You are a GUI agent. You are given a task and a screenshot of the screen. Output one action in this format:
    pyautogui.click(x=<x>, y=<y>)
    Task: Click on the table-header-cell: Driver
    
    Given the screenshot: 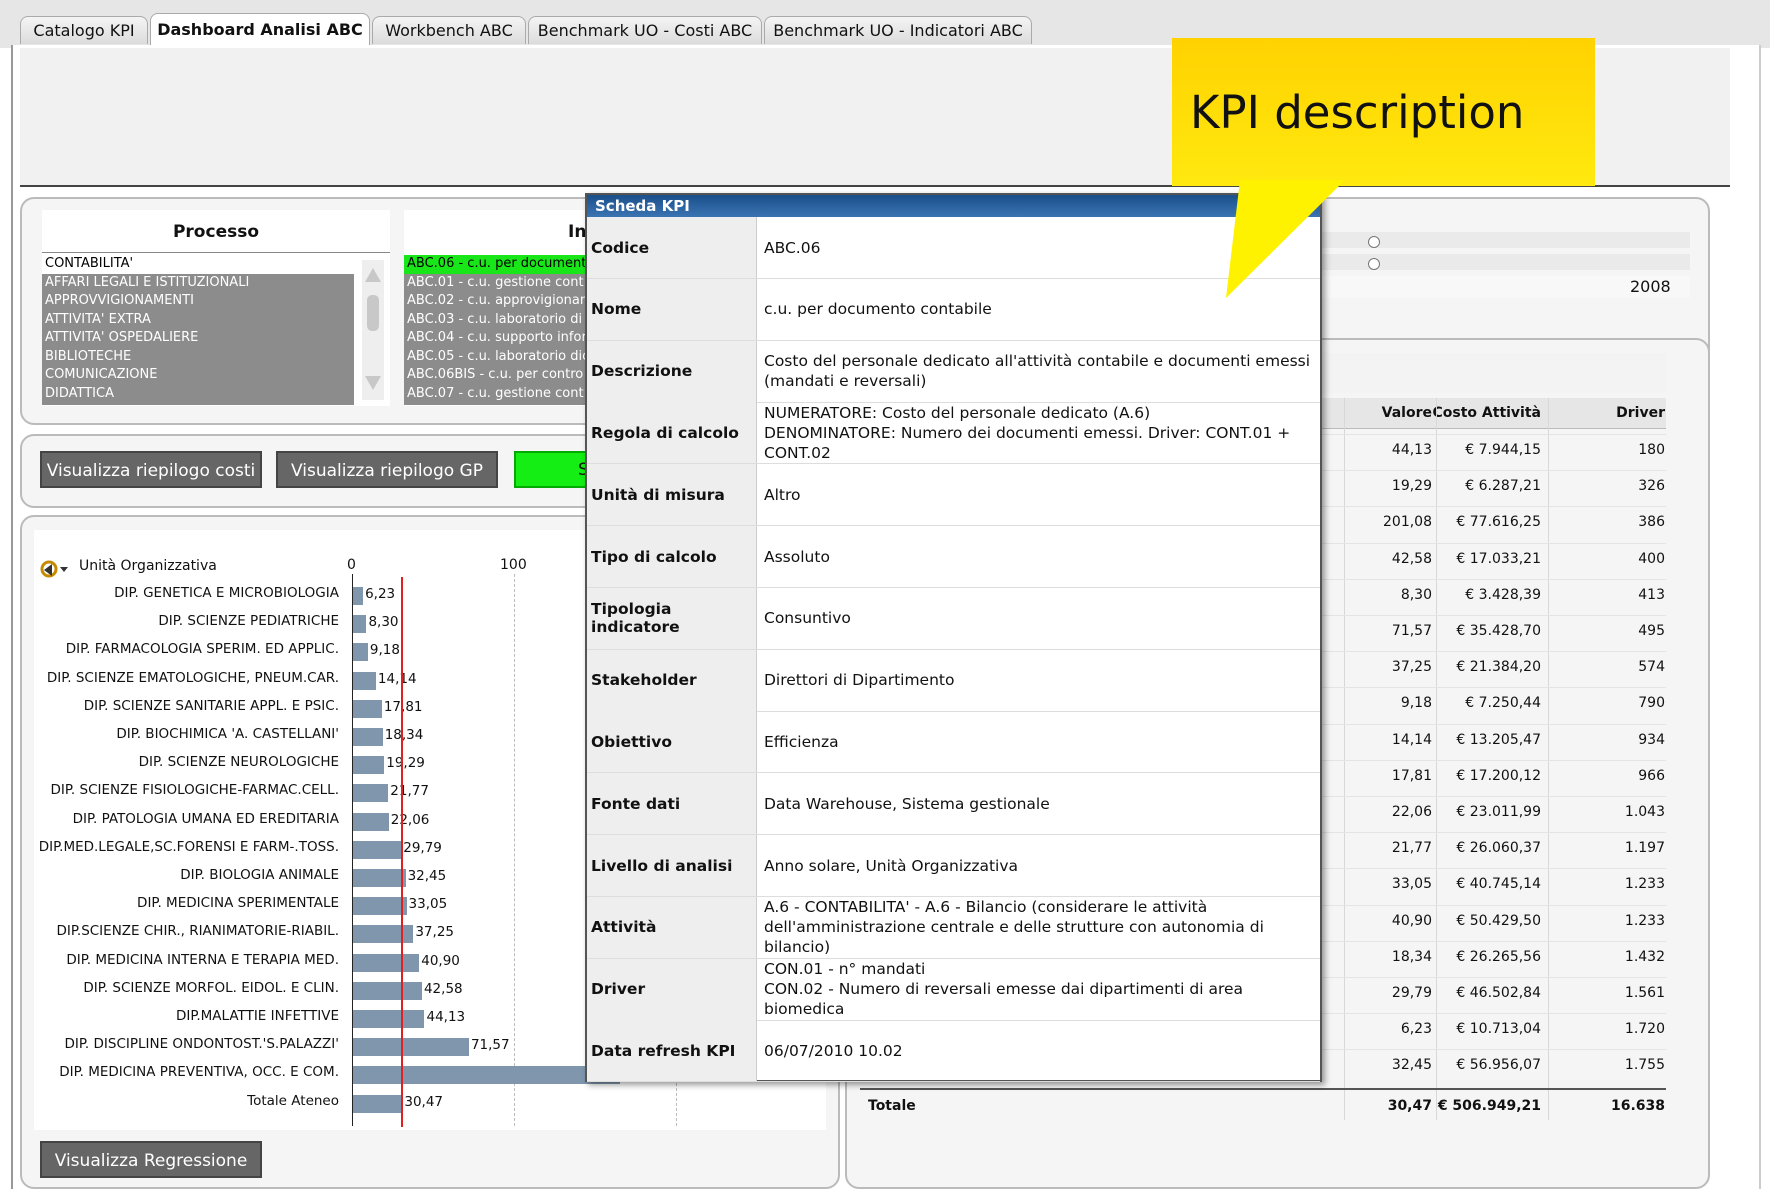 What is the action you would take?
    pyautogui.click(x=1620, y=413)
    